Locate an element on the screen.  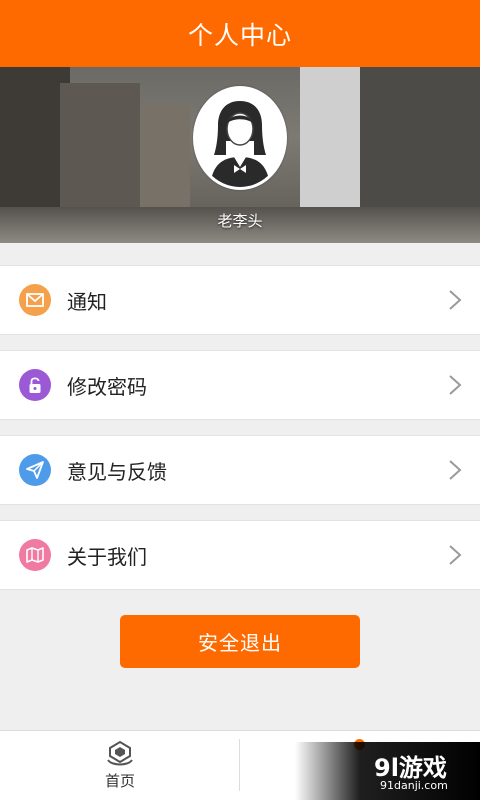
user-avatar-icon is located at coordinates (240, 140).